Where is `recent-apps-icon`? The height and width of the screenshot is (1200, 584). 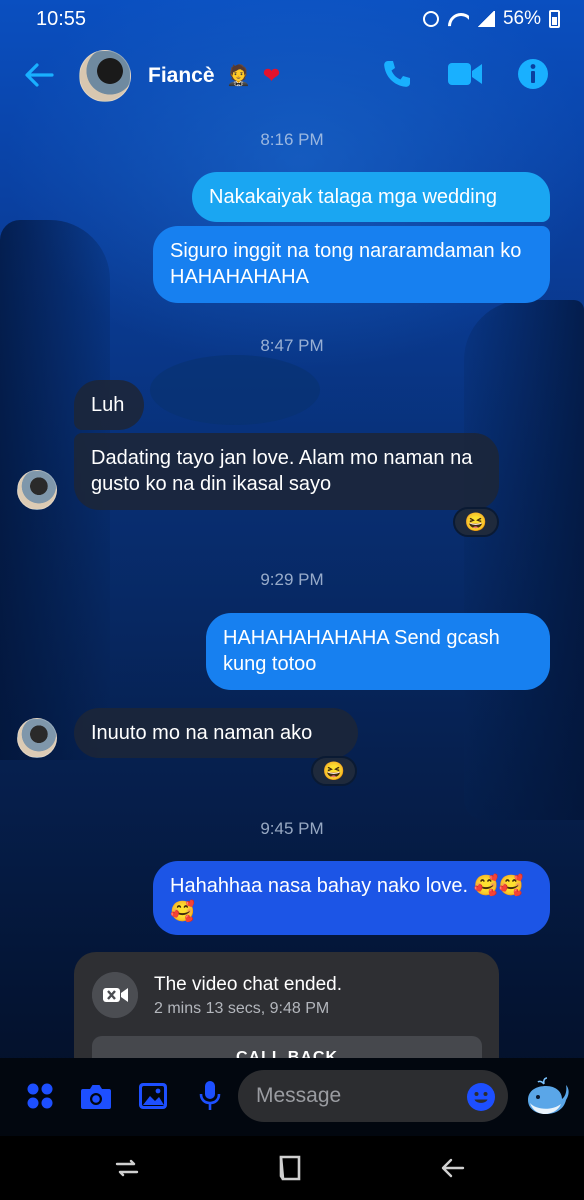 recent-apps-icon is located at coordinates (127, 1168).